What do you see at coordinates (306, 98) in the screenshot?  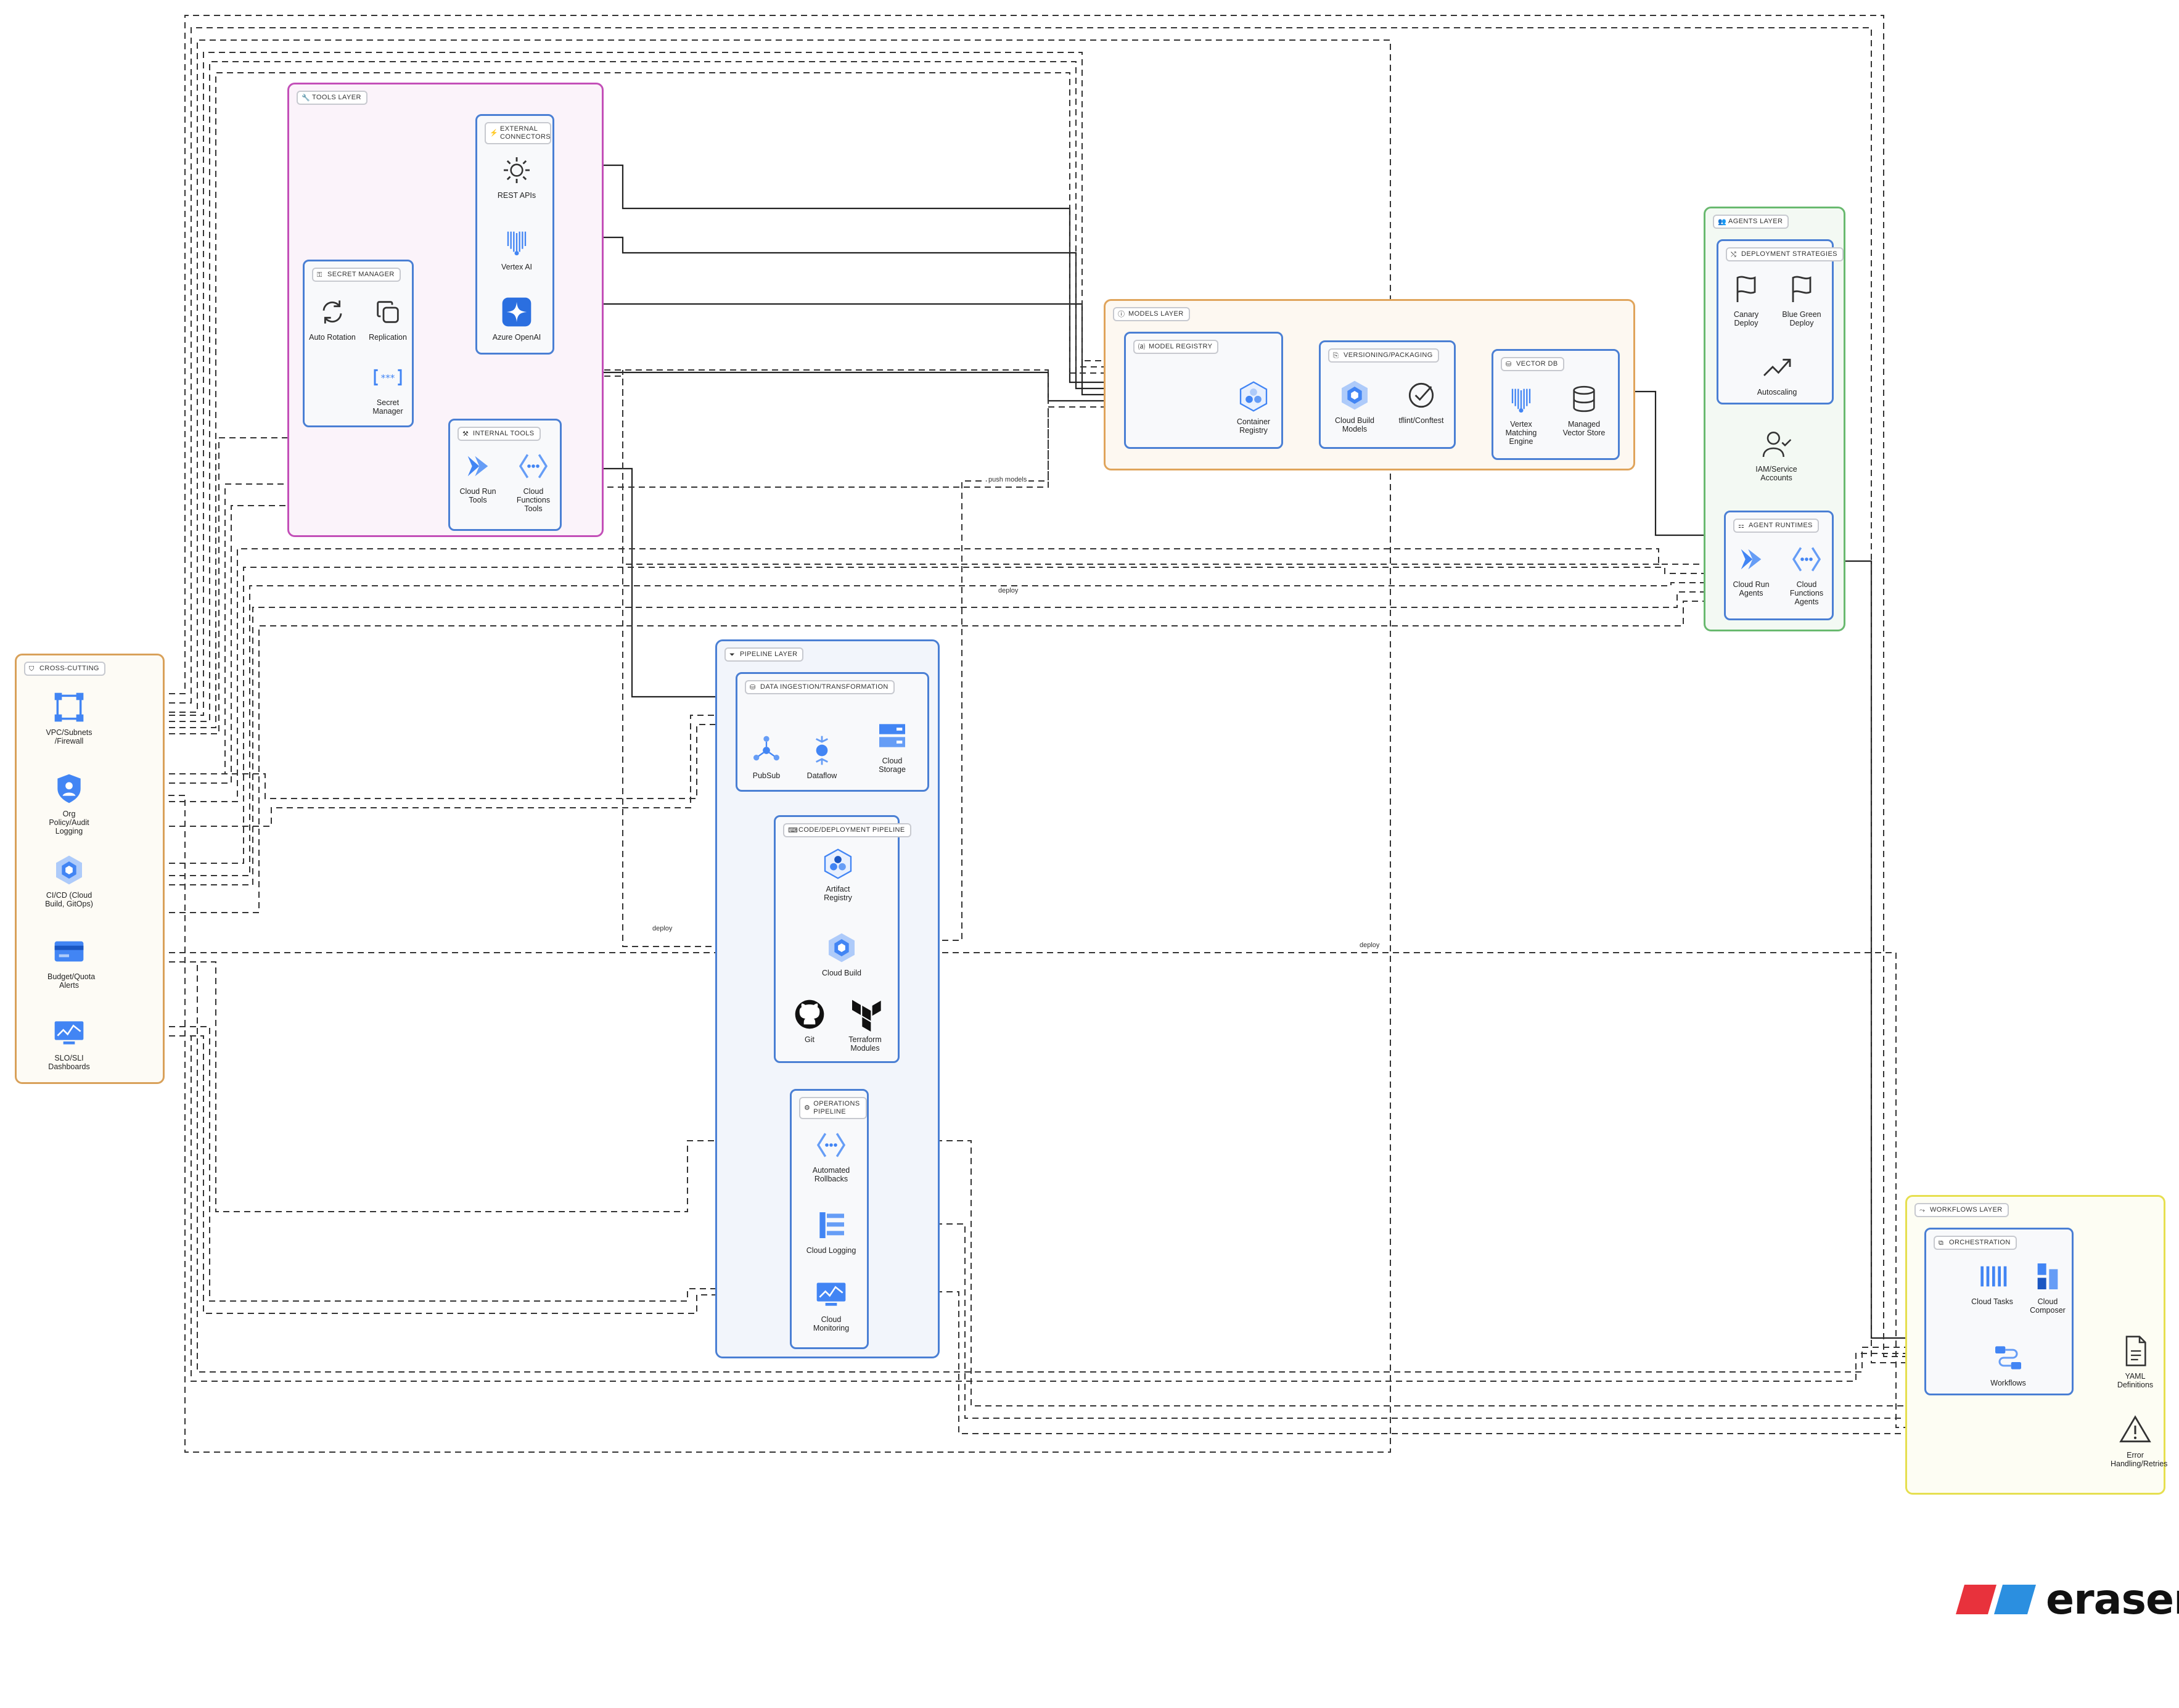 I see `wrench-icon: 🔧` at bounding box center [306, 98].